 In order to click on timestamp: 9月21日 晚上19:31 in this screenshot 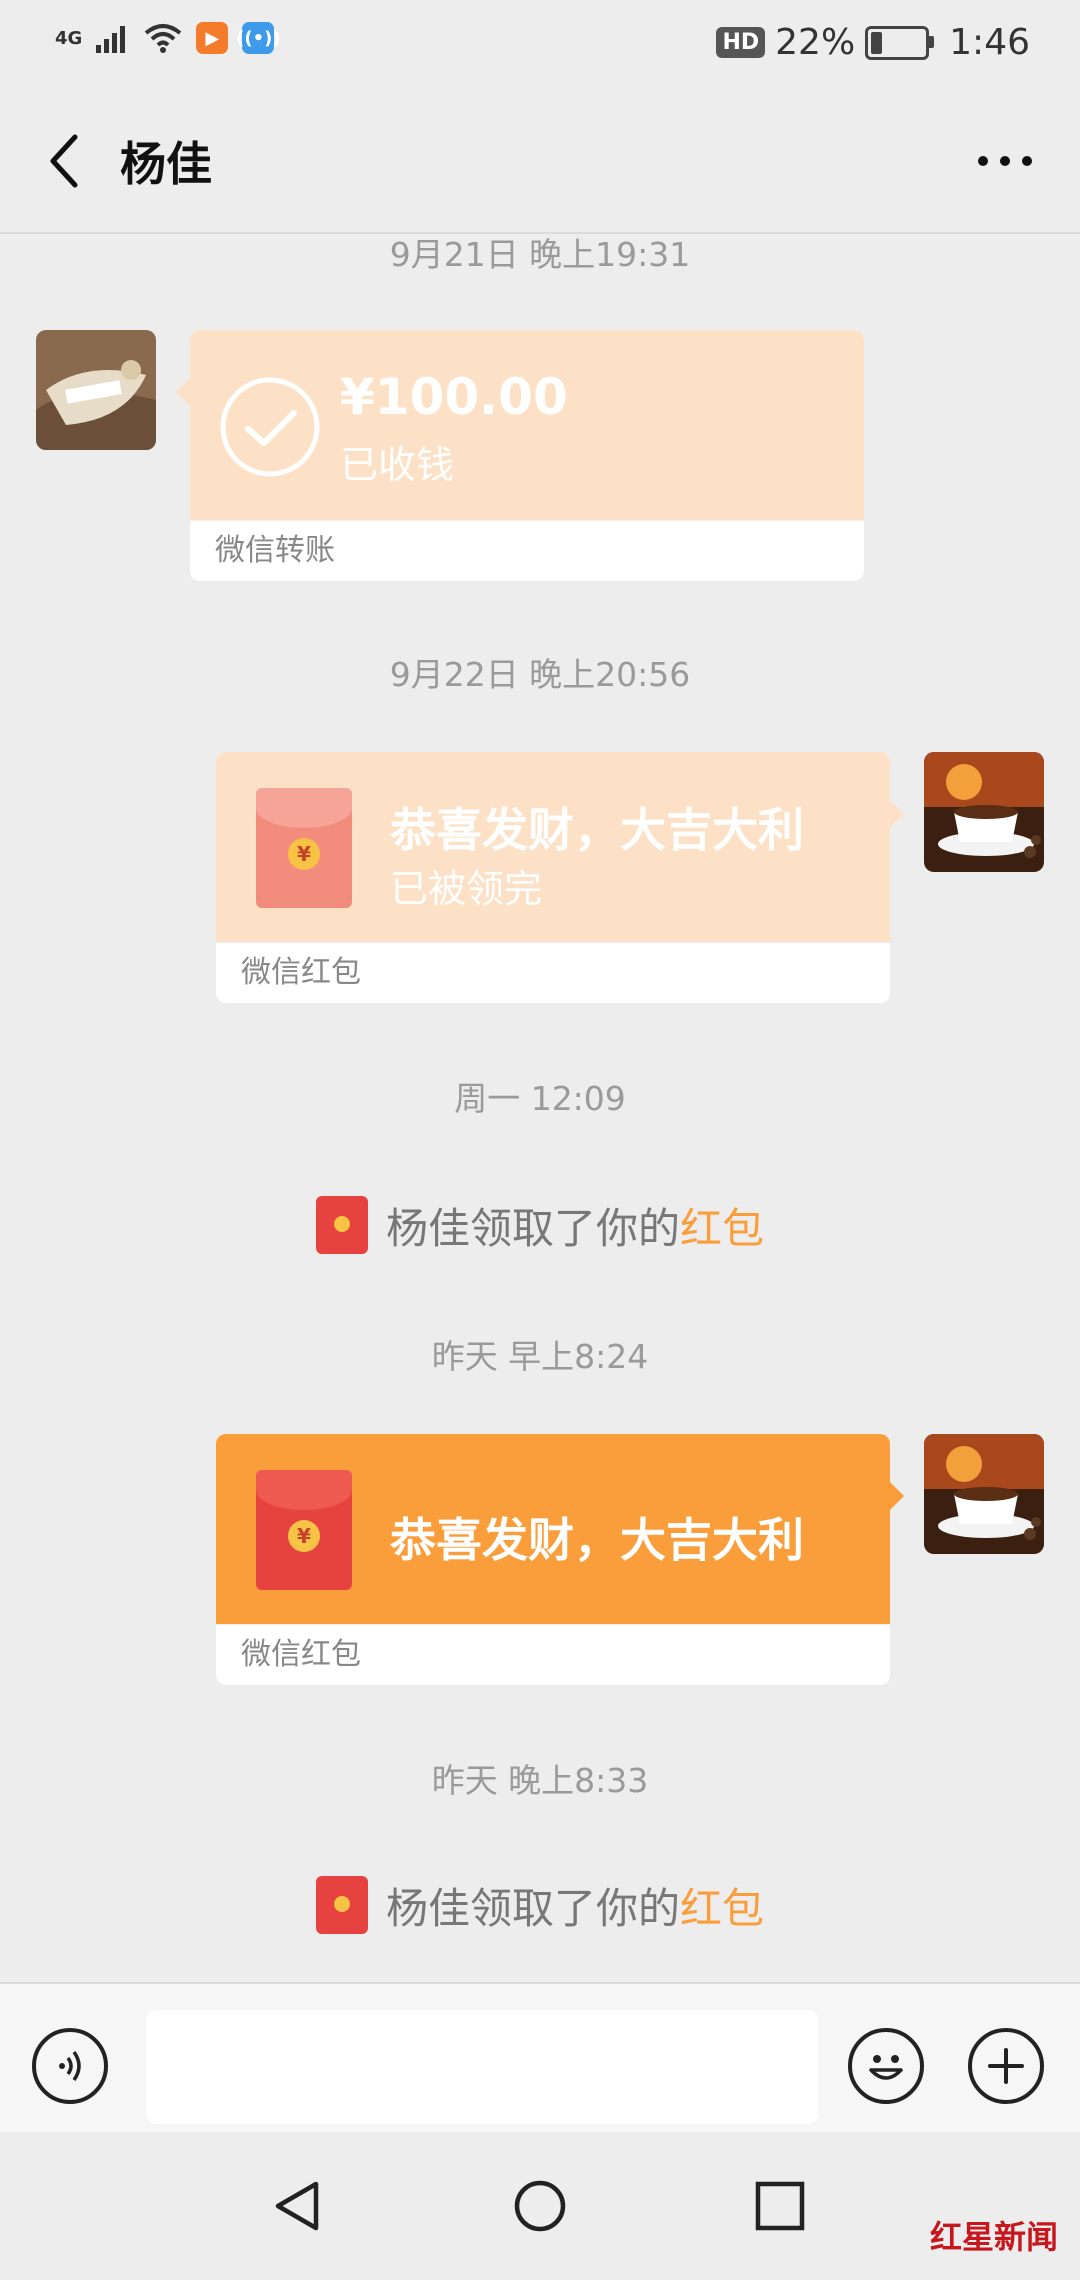, I will do `click(540, 254)`.